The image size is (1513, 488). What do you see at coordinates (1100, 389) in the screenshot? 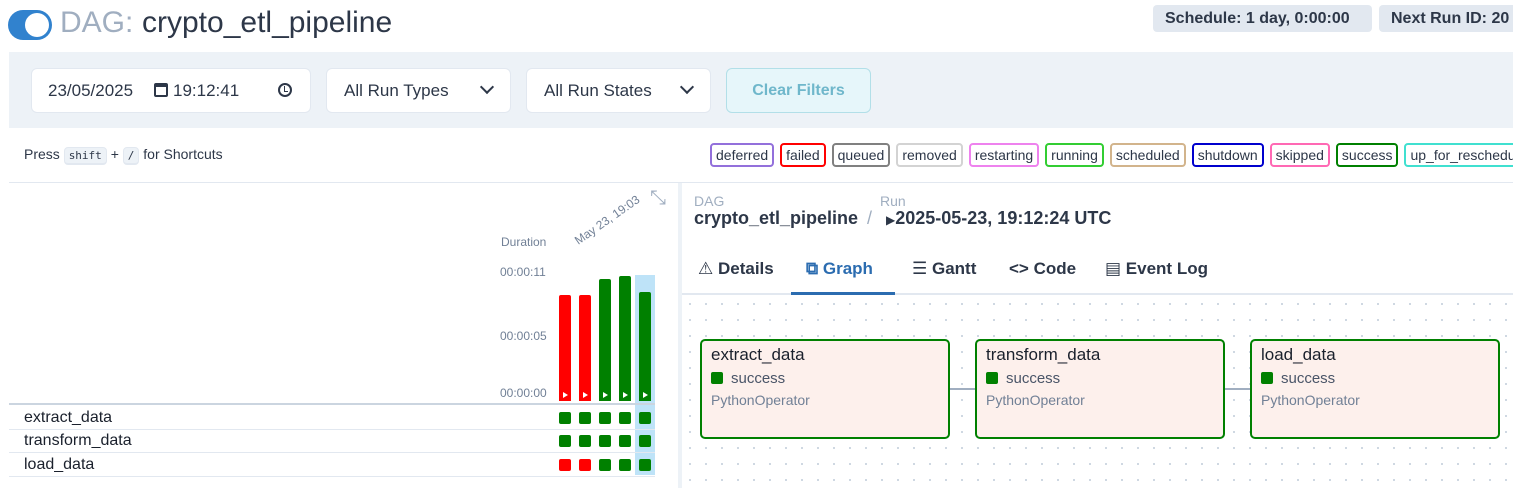
I see `graph-node-transform: transform_data success PythonOperator` at bounding box center [1100, 389].